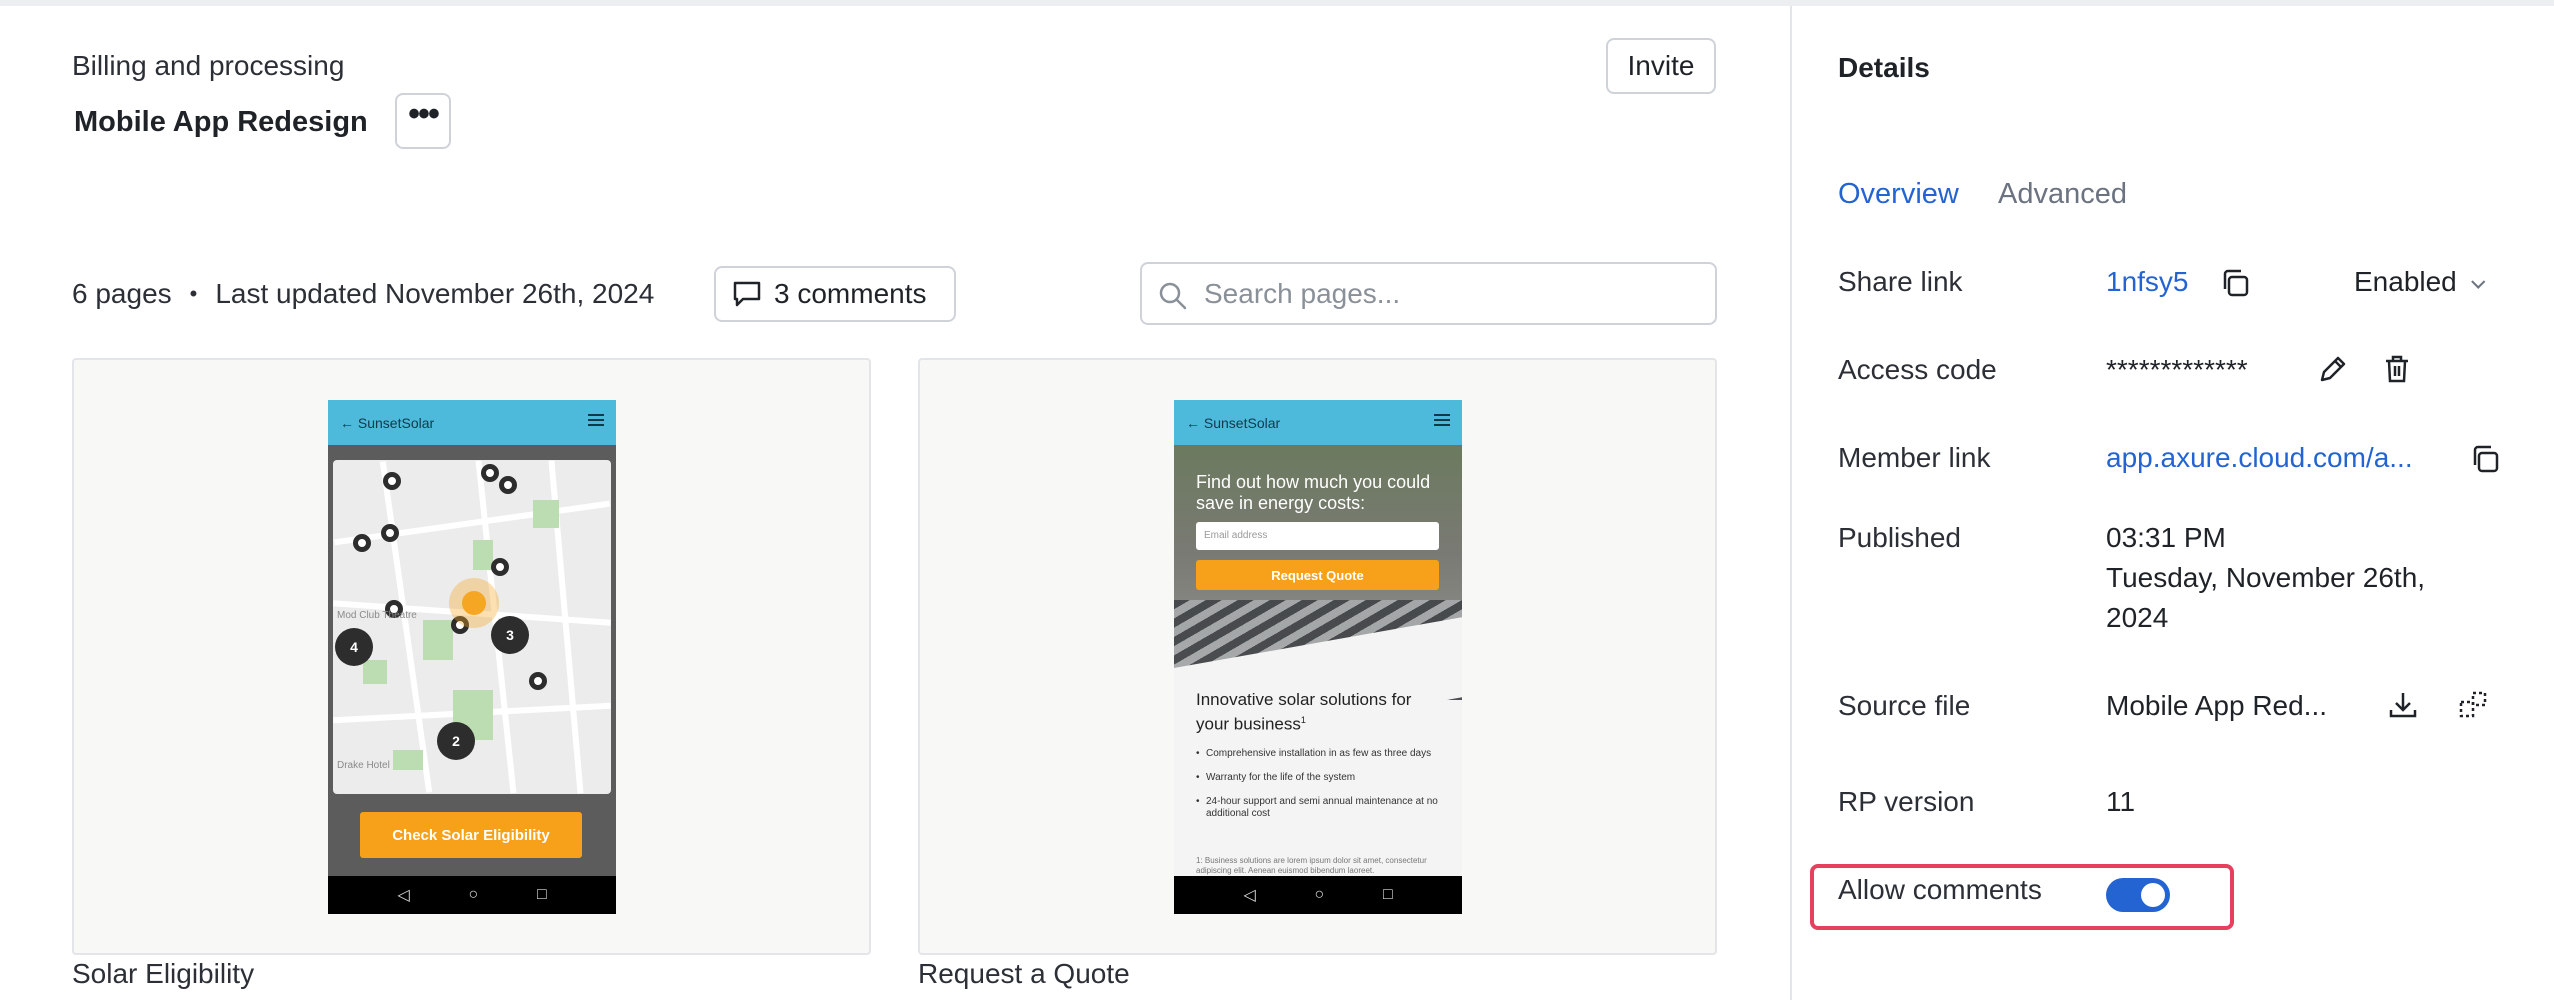 The image size is (2554, 1000). I want to click on map-label: Mod Club Theatre, so click(377, 615).